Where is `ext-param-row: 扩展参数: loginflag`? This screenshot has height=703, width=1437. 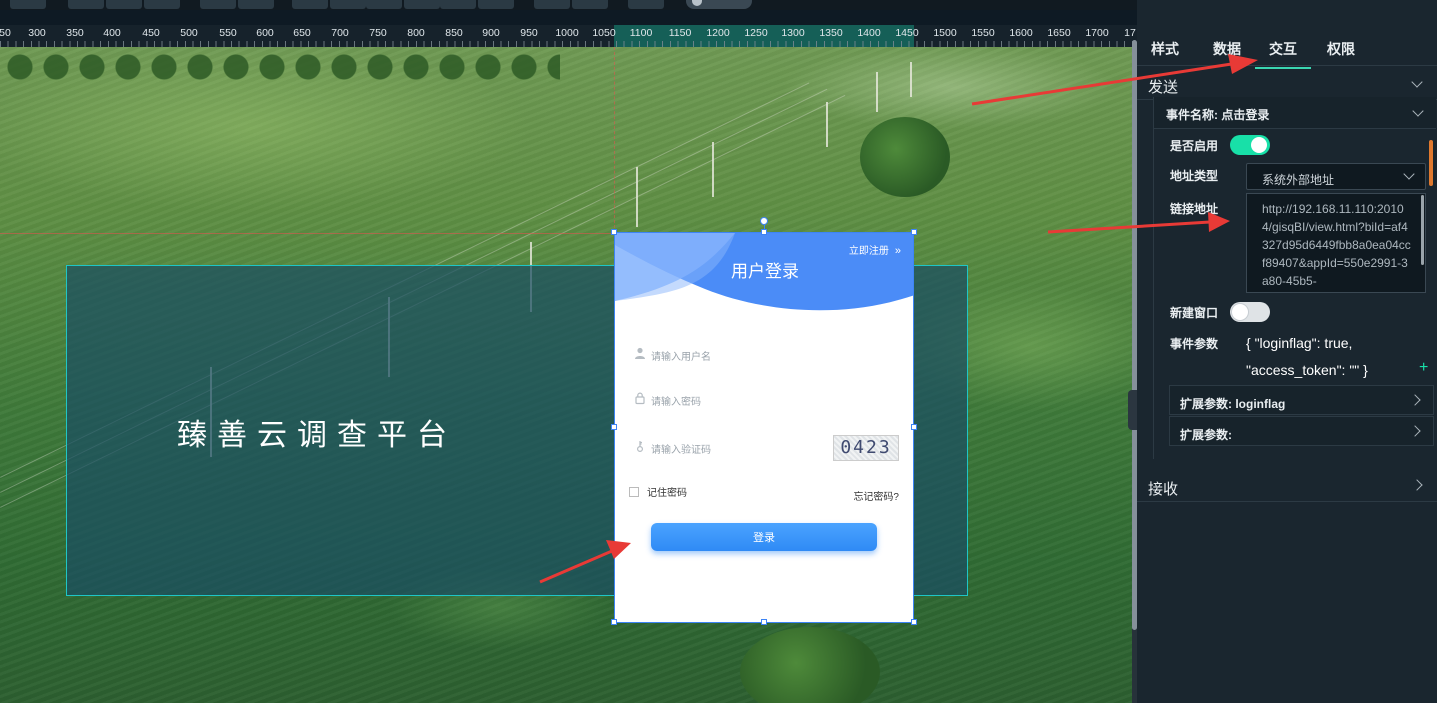 ext-param-row: 扩展参数: loginflag is located at coordinates (1301, 400).